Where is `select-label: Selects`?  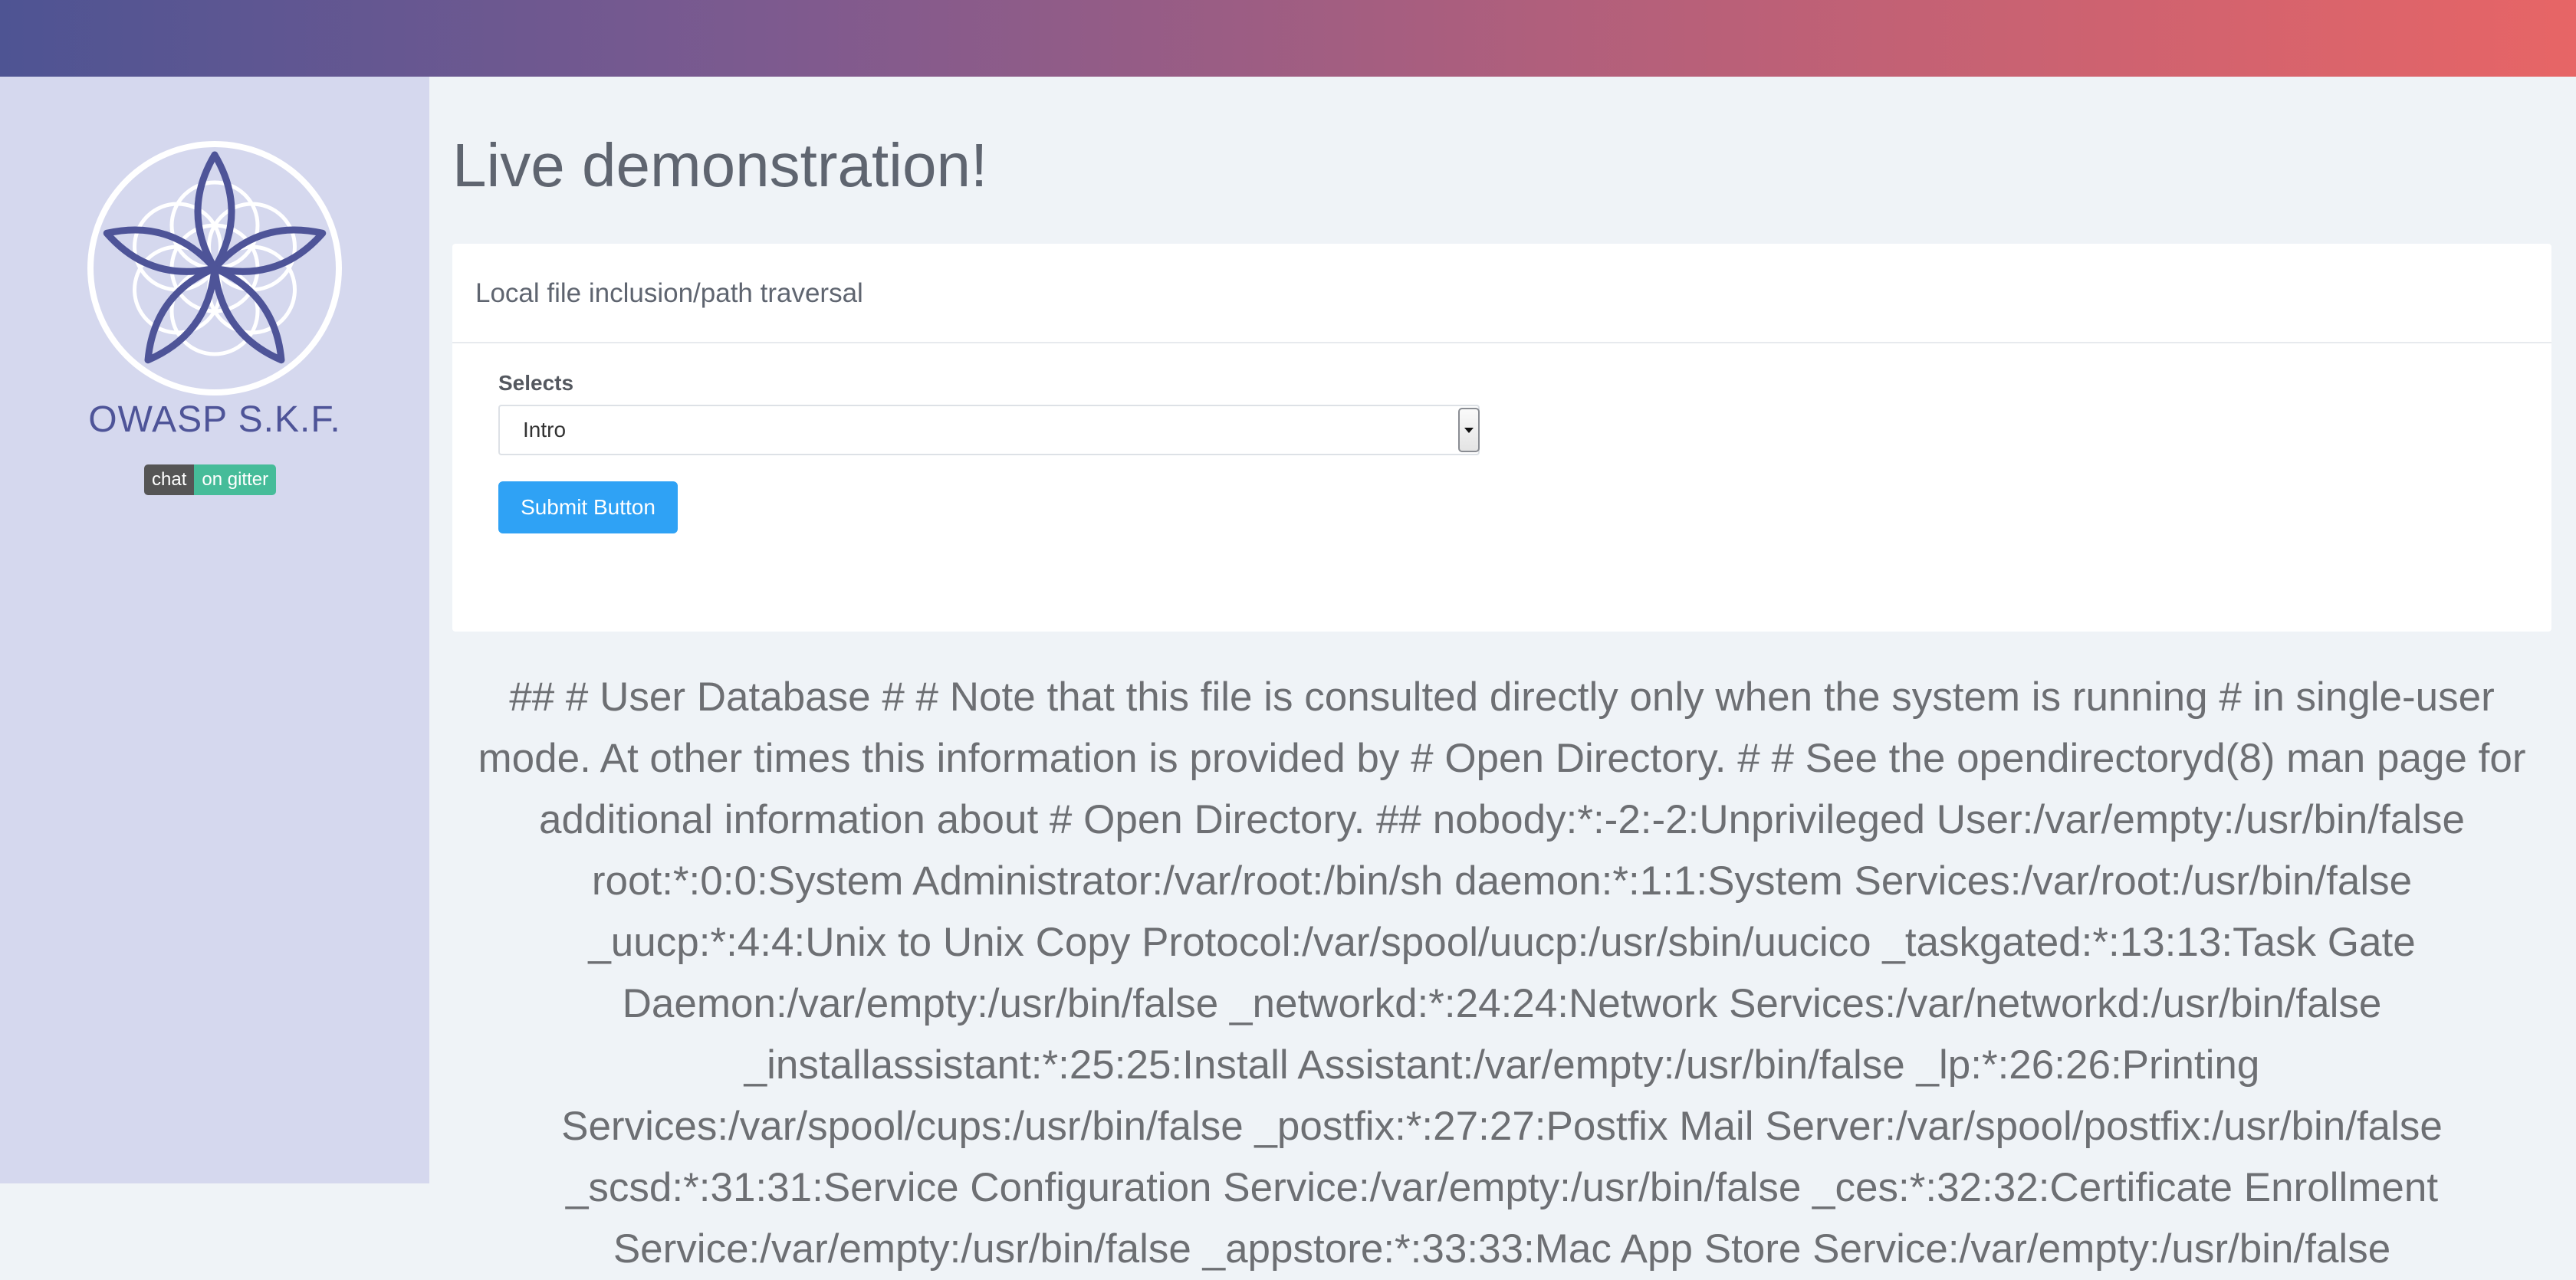 select-label: Selects is located at coordinates (536, 383).